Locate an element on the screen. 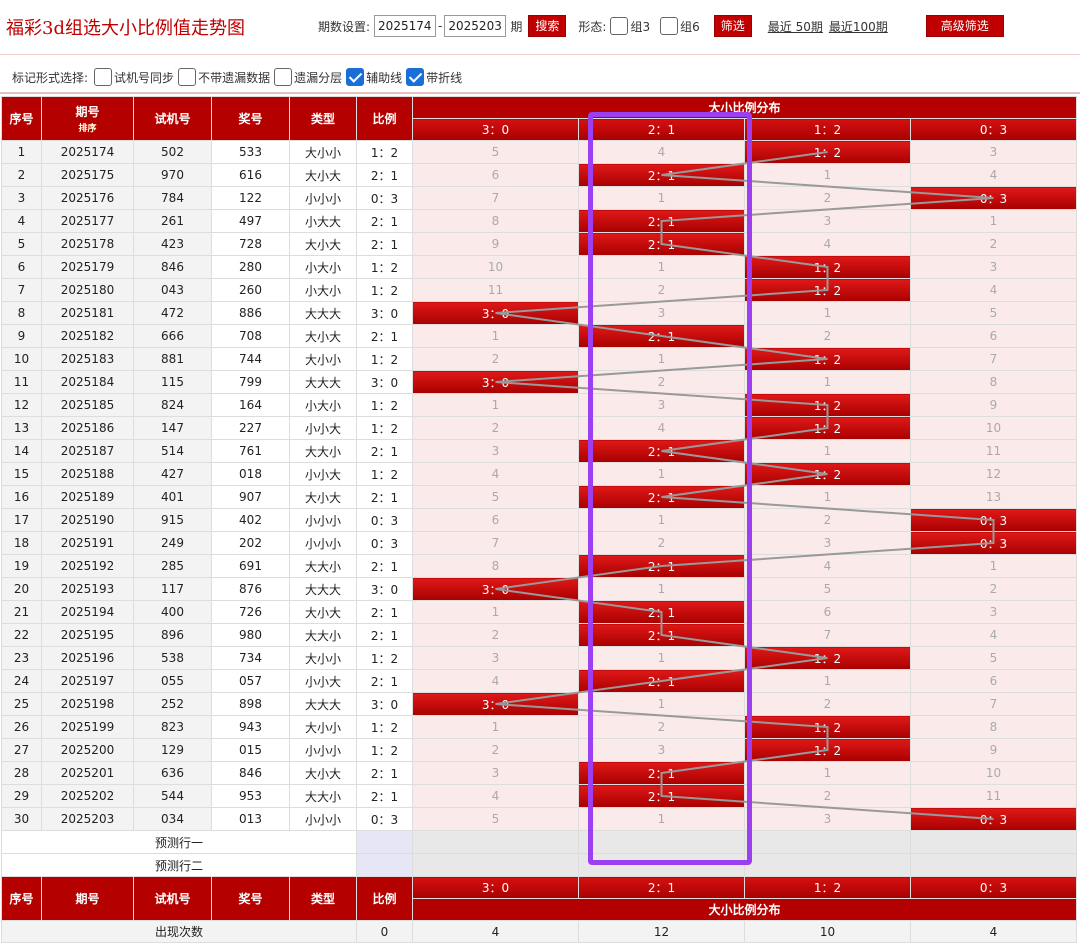 This screenshot has width=1080, height=948. col-type: 类型 is located at coordinates (323, 118).